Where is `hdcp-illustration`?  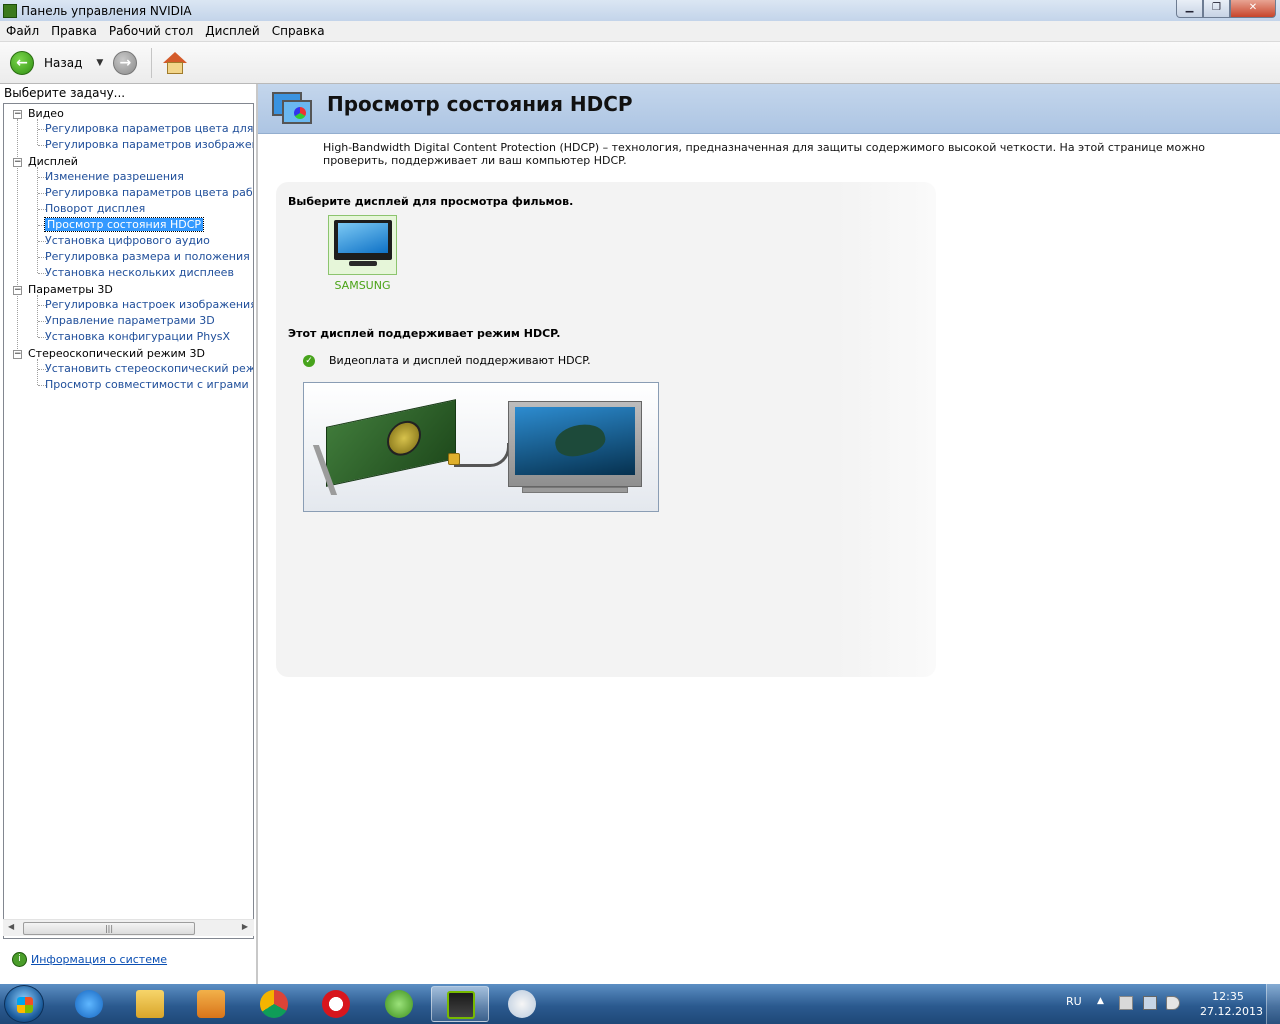
hdcp-illustration is located at coordinates (481, 447).